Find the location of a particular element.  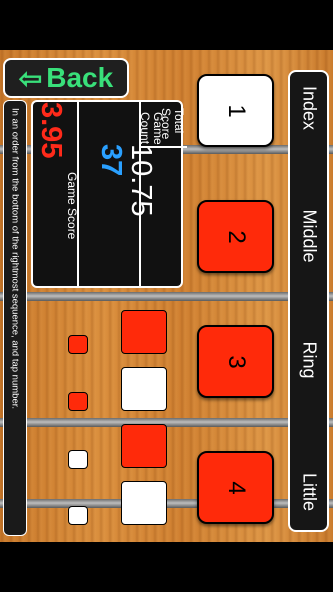

score-labels-column: Total Score Game Count is located at coordinates (162, 194).